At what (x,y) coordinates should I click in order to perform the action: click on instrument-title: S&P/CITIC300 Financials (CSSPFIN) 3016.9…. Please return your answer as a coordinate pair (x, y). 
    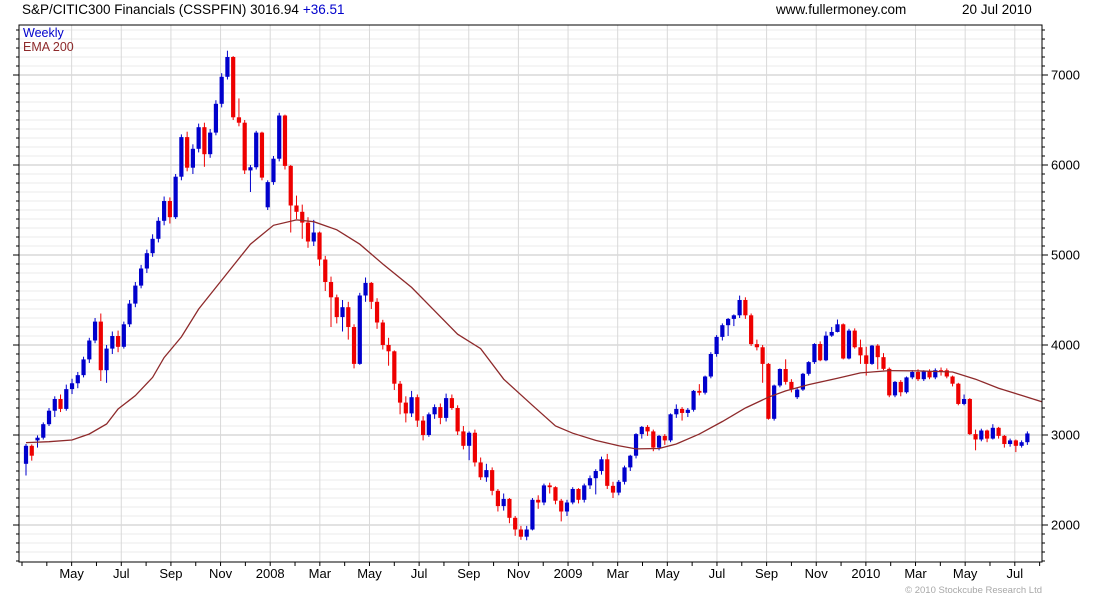
    Looking at the image, I should click on (160, 9).